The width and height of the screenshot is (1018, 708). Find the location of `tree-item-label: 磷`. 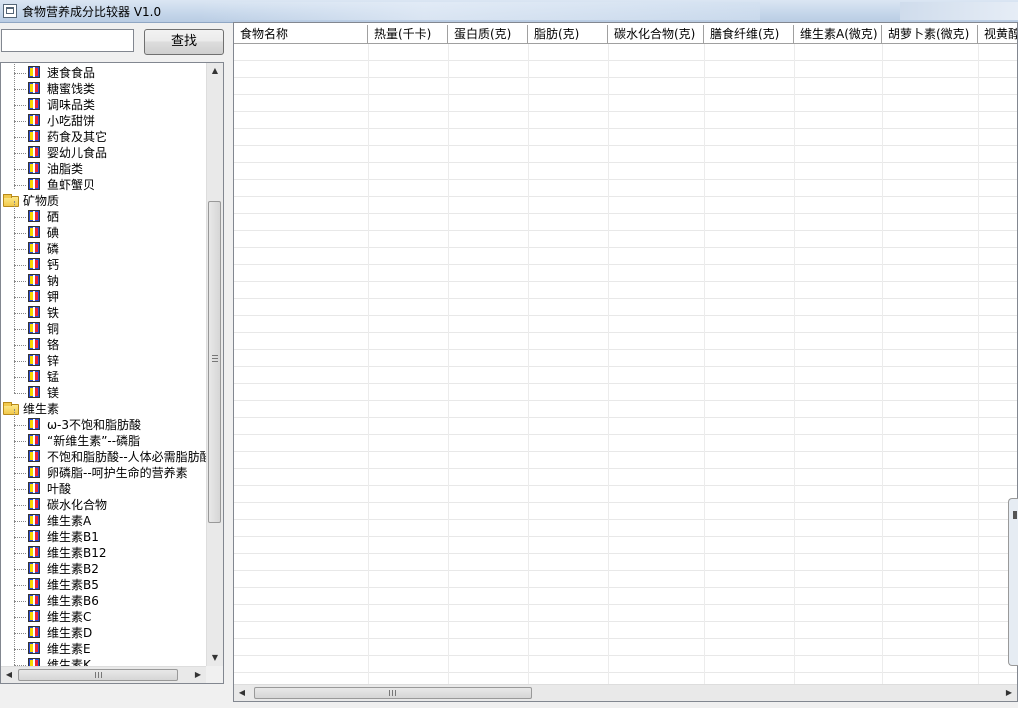

tree-item-label: 磷 is located at coordinates (53, 249).